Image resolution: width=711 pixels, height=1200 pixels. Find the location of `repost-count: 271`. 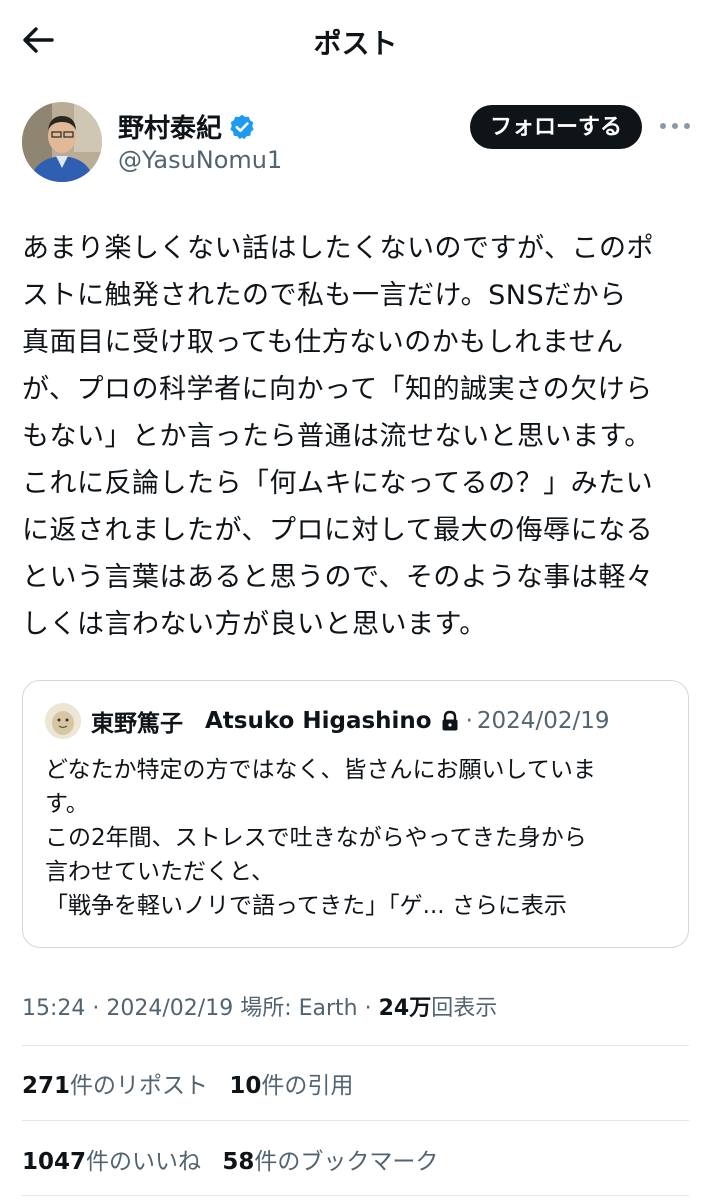

repost-count: 271 is located at coordinates (46, 1086).